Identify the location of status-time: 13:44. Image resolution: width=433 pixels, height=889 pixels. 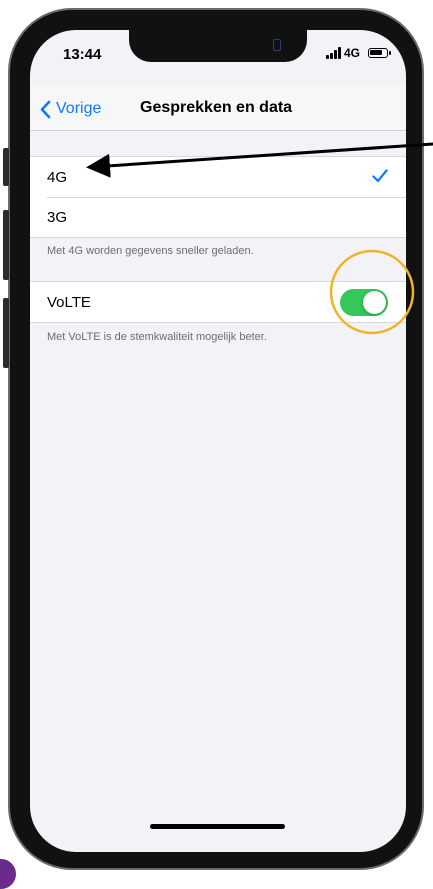
(82, 54).